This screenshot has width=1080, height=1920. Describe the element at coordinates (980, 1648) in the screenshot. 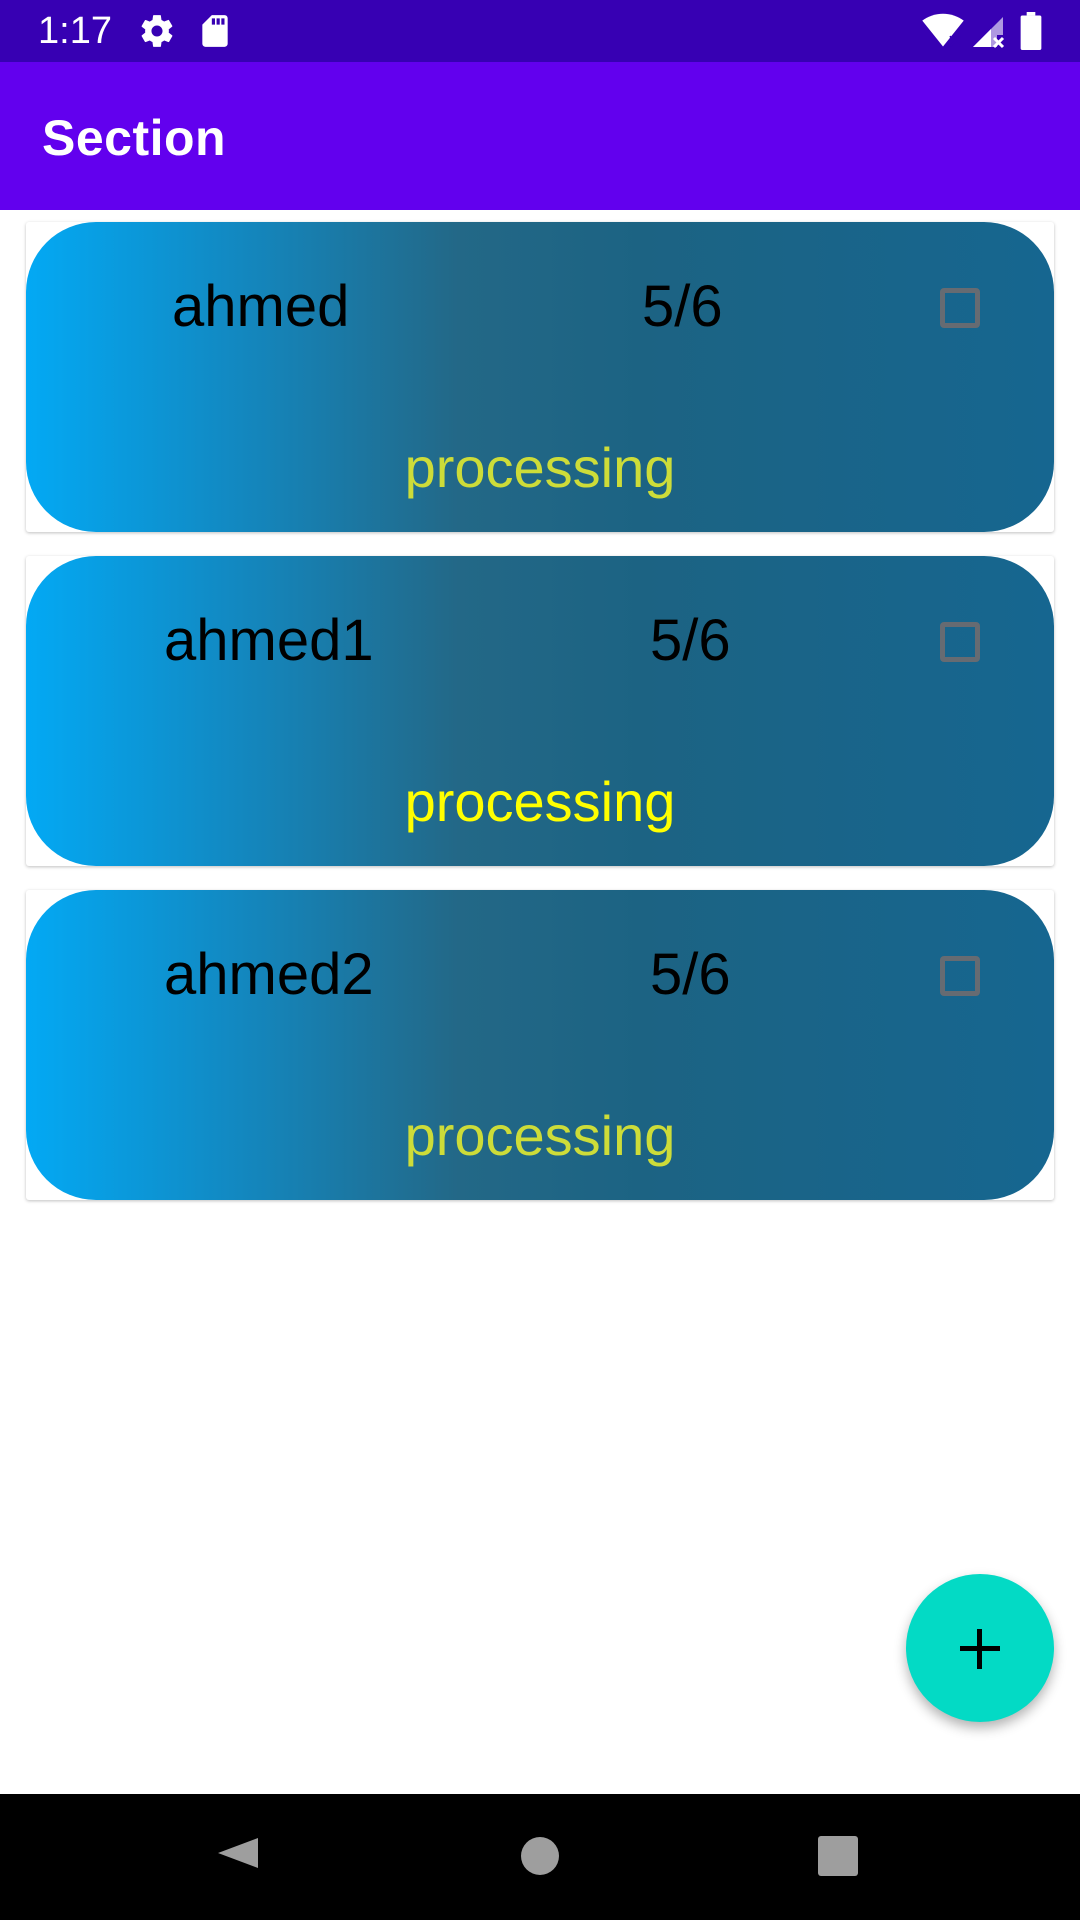

I see `add-button` at that location.